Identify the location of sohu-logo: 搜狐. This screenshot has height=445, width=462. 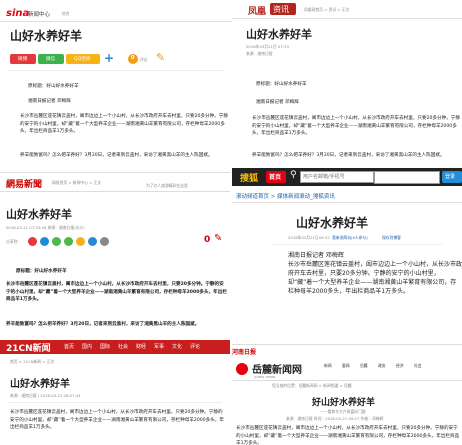
(249, 177).